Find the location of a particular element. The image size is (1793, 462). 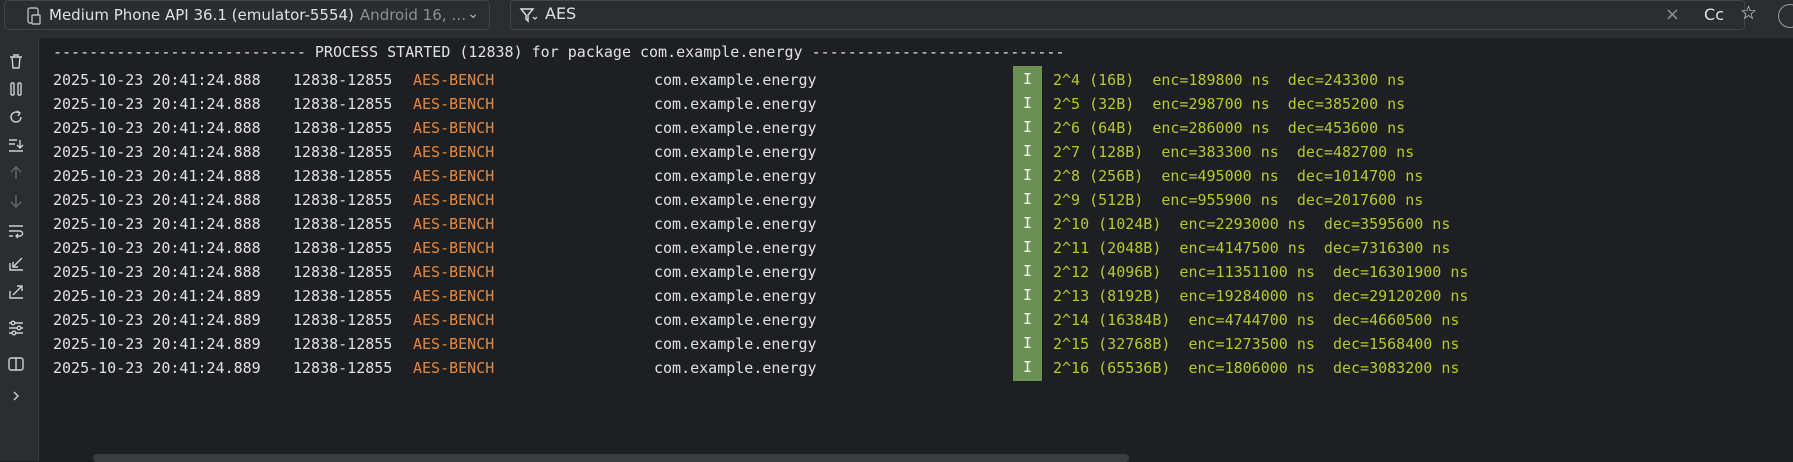

export-icon is located at coordinates (16, 292).